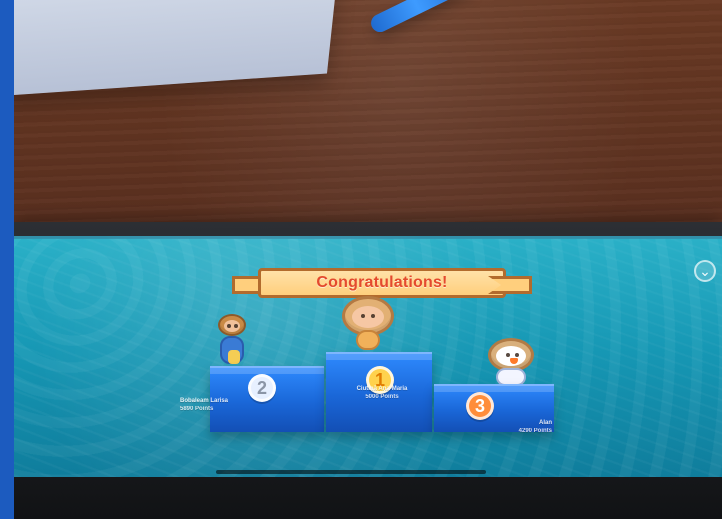 This screenshot has height=519, width=722. I want to click on second-place-character, so click(232, 340).